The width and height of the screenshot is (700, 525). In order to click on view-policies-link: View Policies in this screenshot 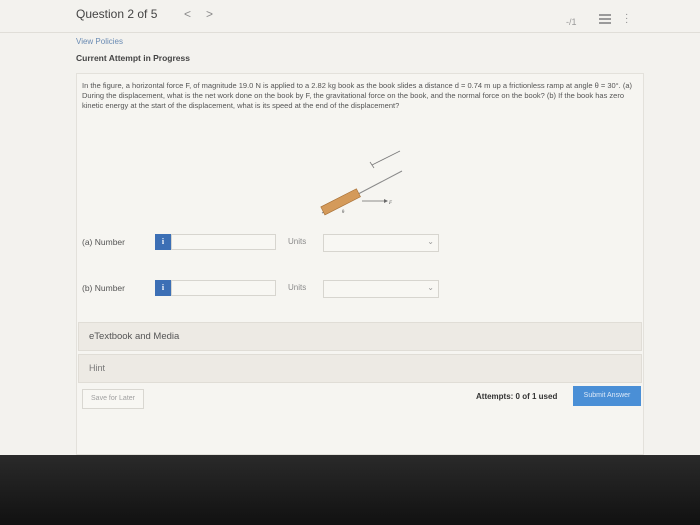, I will do `click(99, 41)`.